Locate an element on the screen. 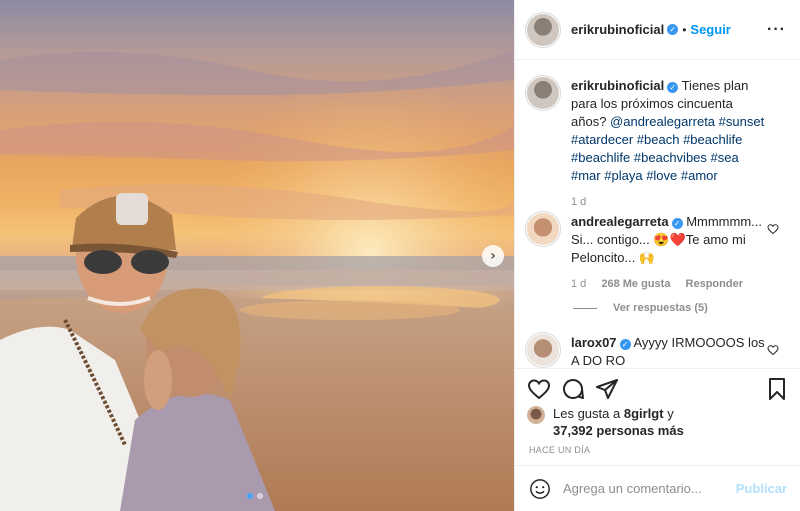 Image resolution: width=800 pixels, height=511 pixels. save-bookmark-icon is located at coordinates (777, 389).